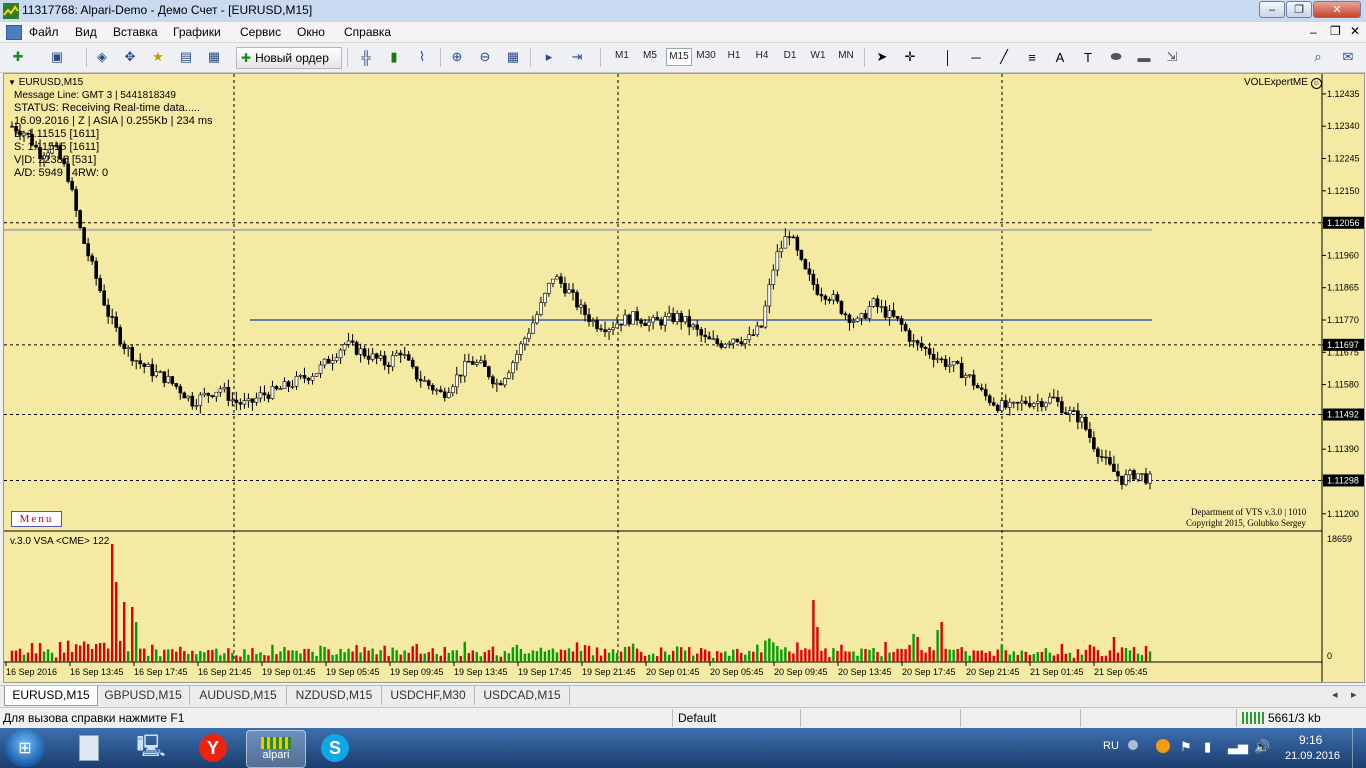  What do you see at coordinates (335, 748) in the screenshot?
I see `taskbar-app-skype: S` at bounding box center [335, 748].